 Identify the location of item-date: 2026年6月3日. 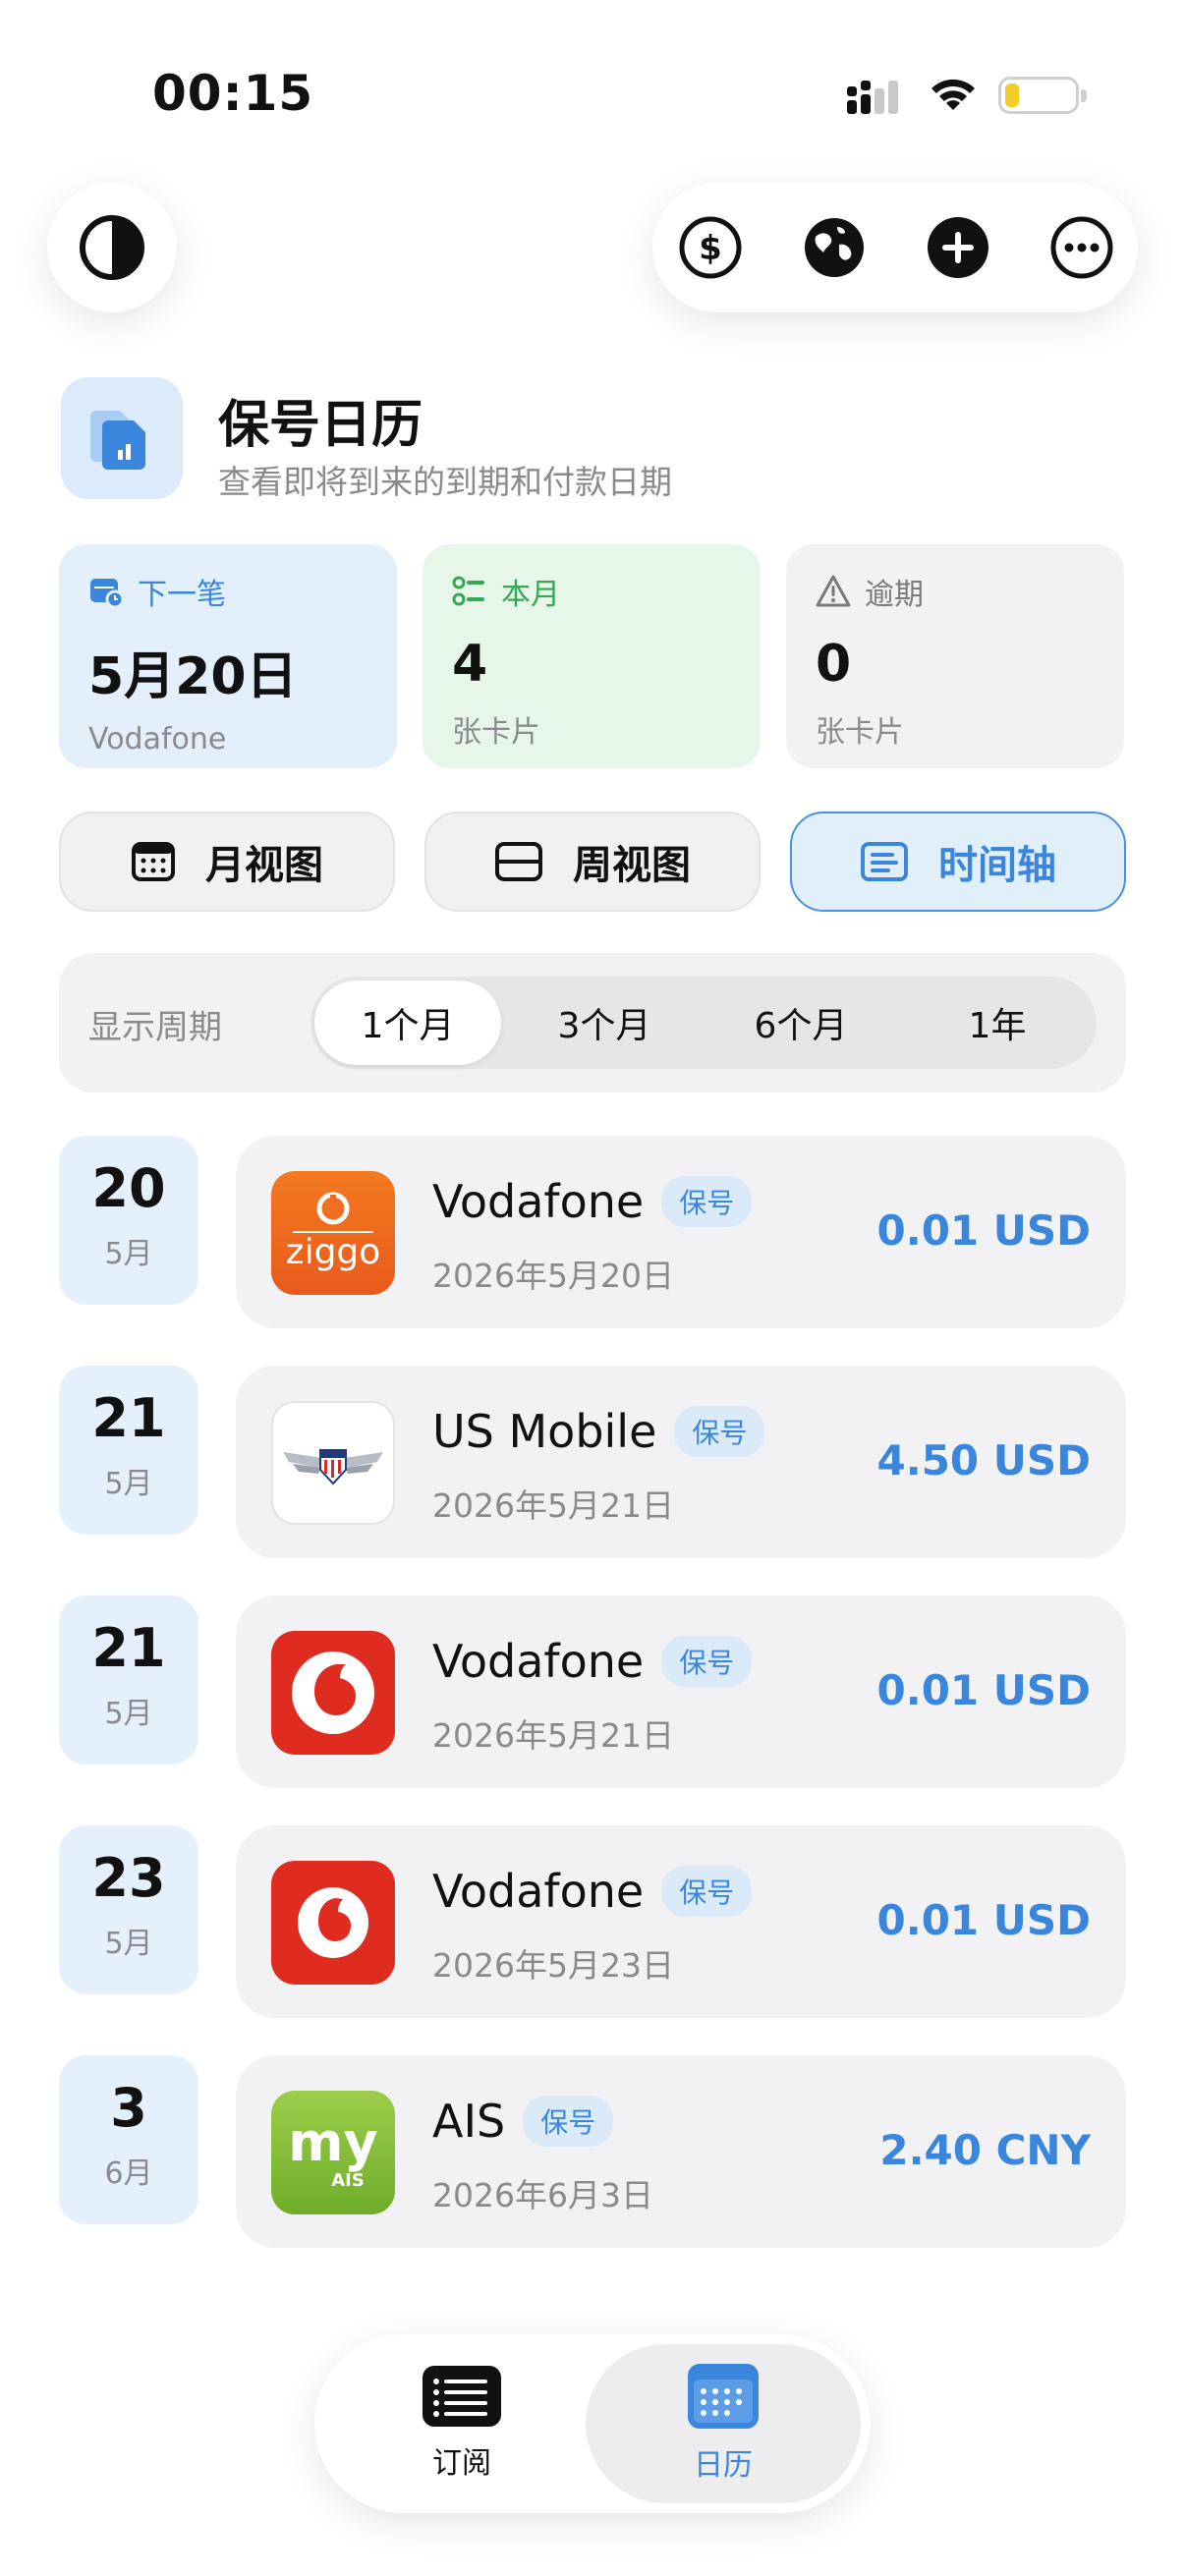
(542, 2195).